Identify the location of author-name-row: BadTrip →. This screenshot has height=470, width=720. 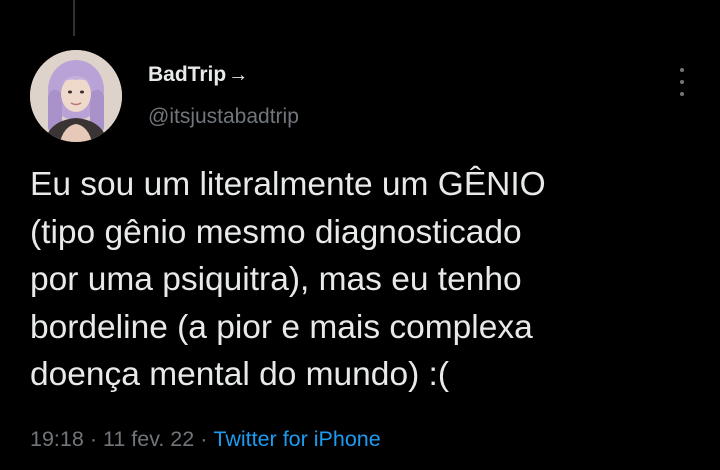
(198, 75).